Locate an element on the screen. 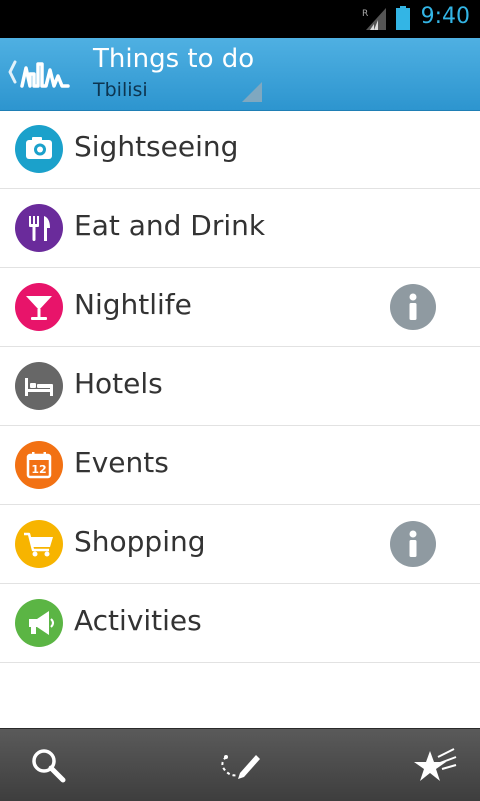 This screenshot has width=480, height=801. calendar-day: 12 is located at coordinates (38, 469).